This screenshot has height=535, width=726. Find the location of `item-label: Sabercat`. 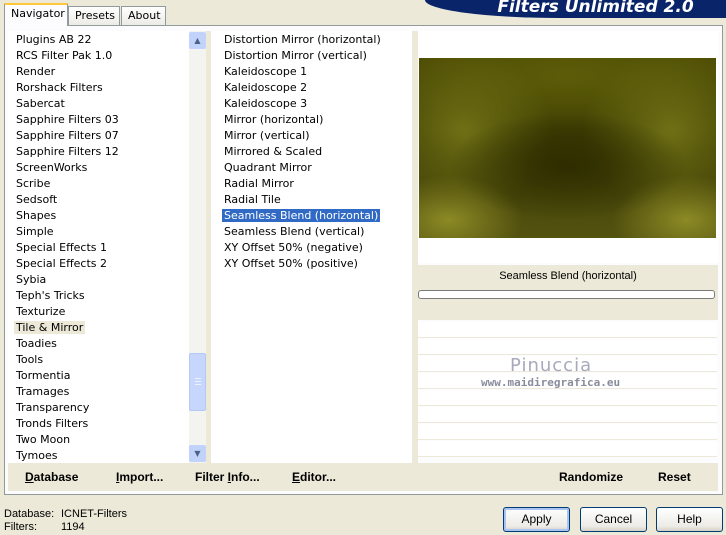

item-label: Sabercat is located at coordinates (40, 103).